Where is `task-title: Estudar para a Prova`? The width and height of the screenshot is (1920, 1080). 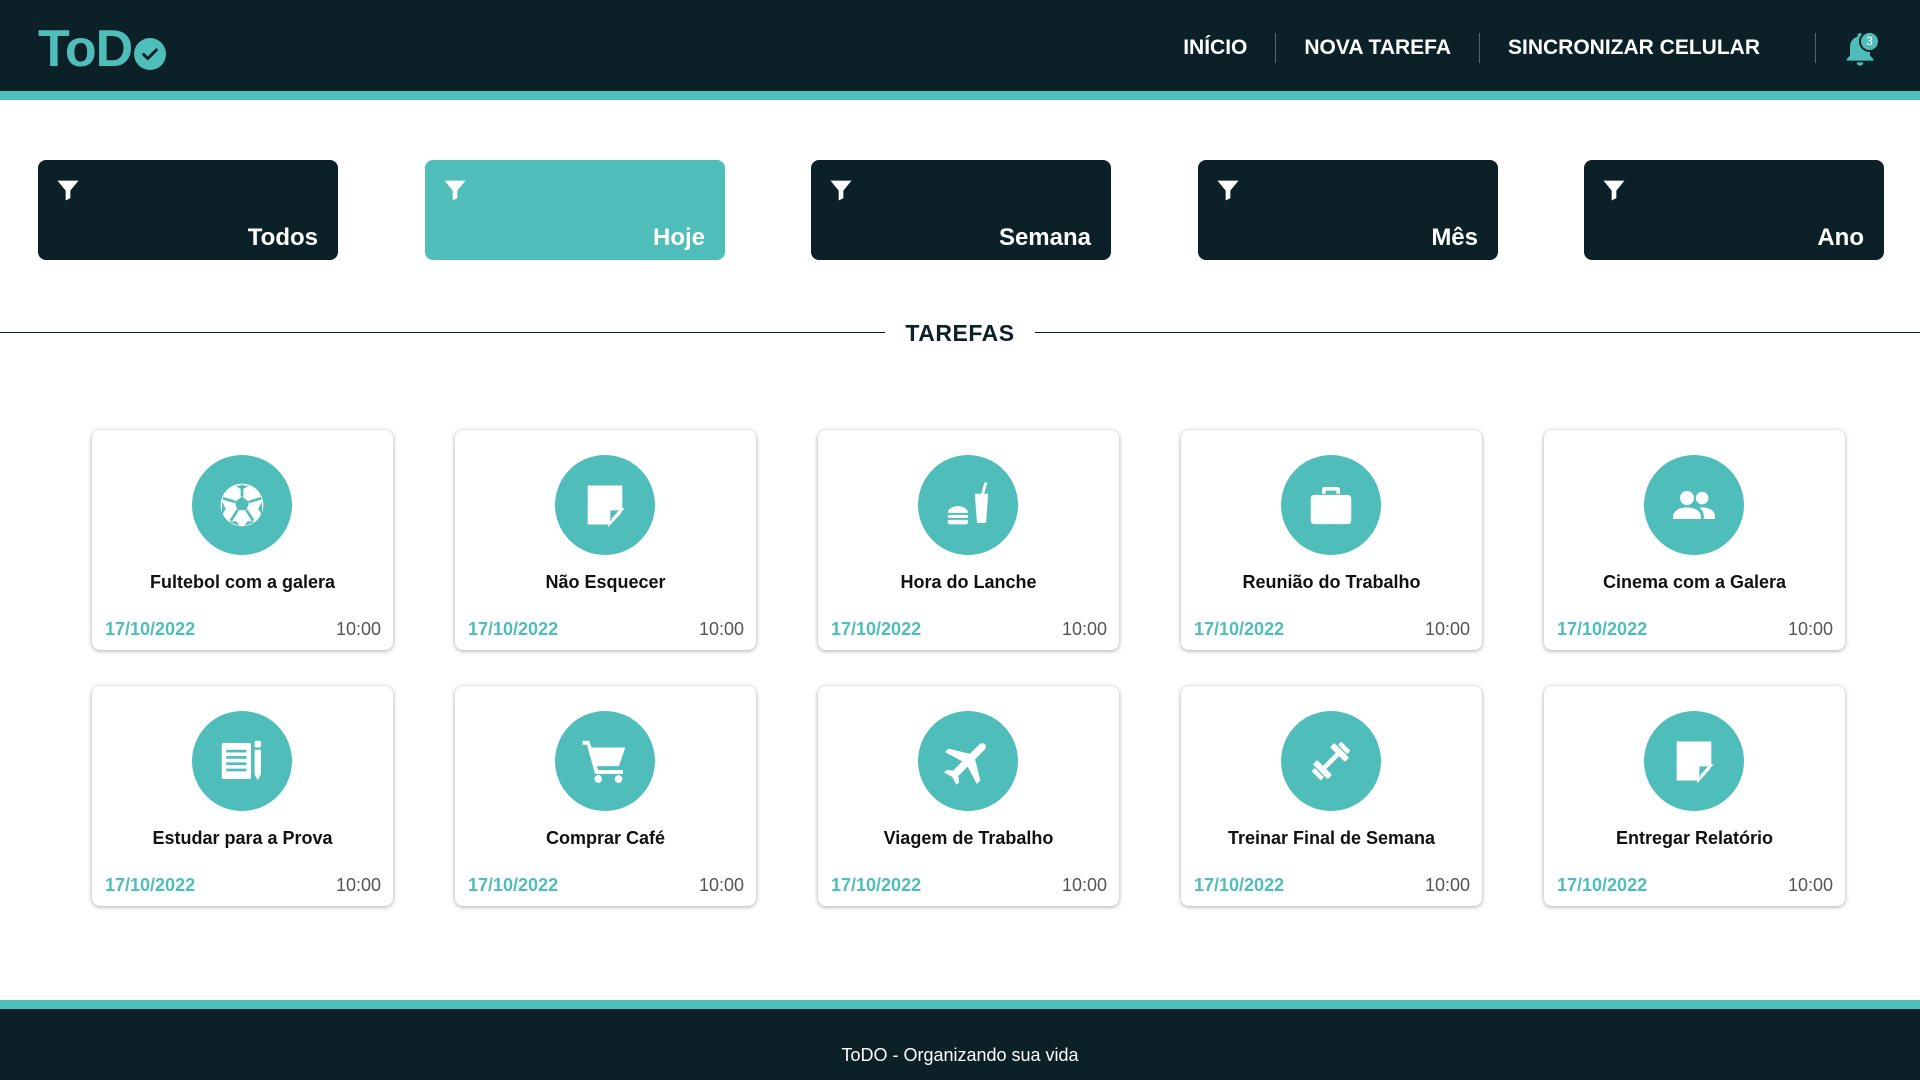
task-title: Estudar para a Prova is located at coordinates (242, 838).